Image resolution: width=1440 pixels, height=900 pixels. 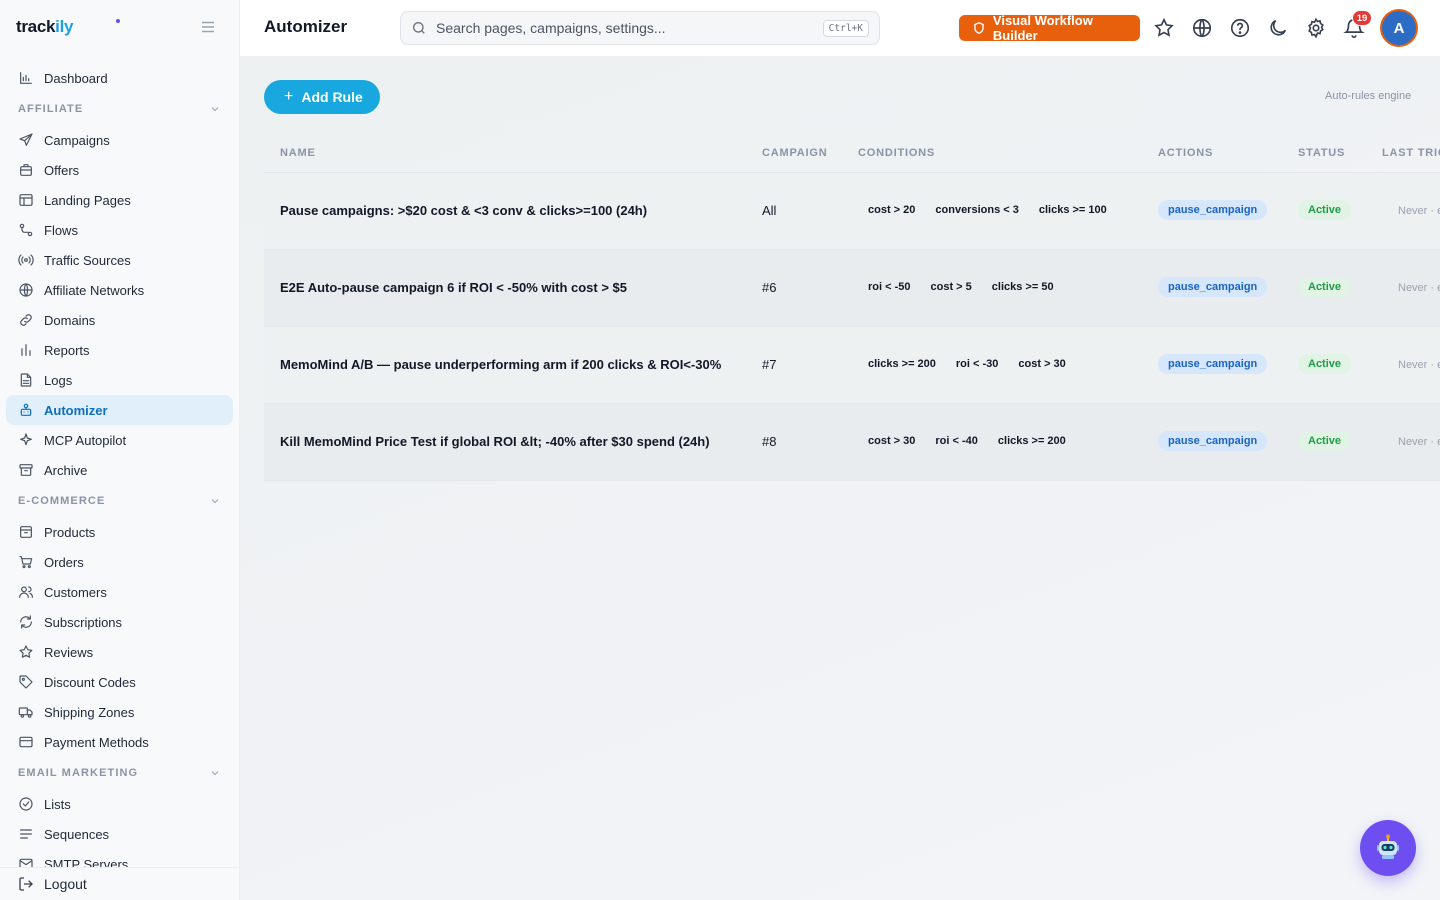 What do you see at coordinates (951, 287) in the screenshot?
I see `condition-chip: cost > 5` at bounding box center [951, 287].